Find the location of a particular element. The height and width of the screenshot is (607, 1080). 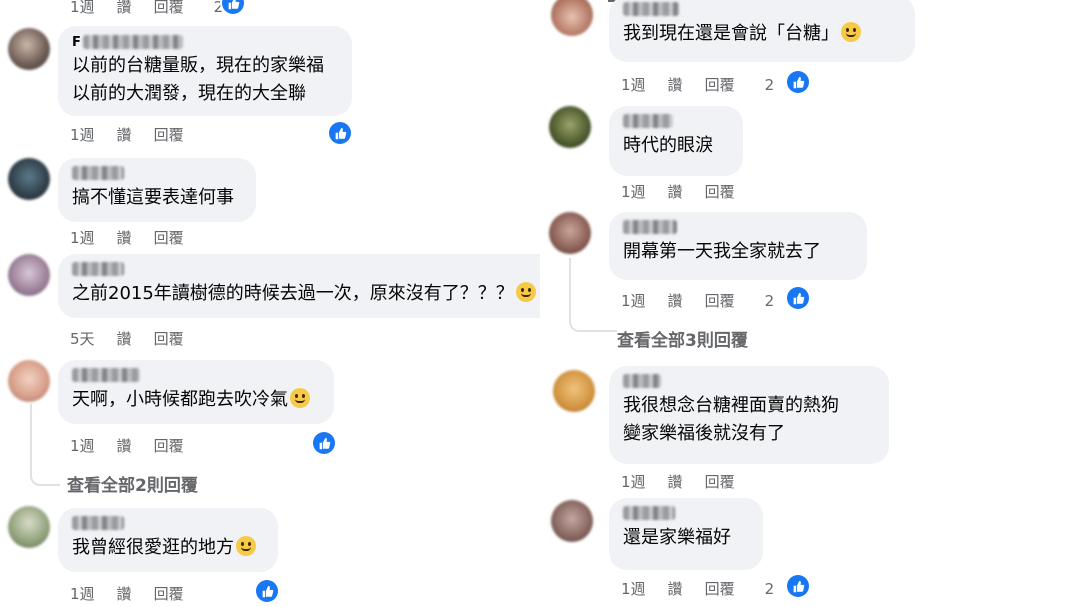

comment-bubble: F 以前的台糖量販，現在的家樂福 以前的大潤發，現在的大全聯 is located at coordinates (205, 71).